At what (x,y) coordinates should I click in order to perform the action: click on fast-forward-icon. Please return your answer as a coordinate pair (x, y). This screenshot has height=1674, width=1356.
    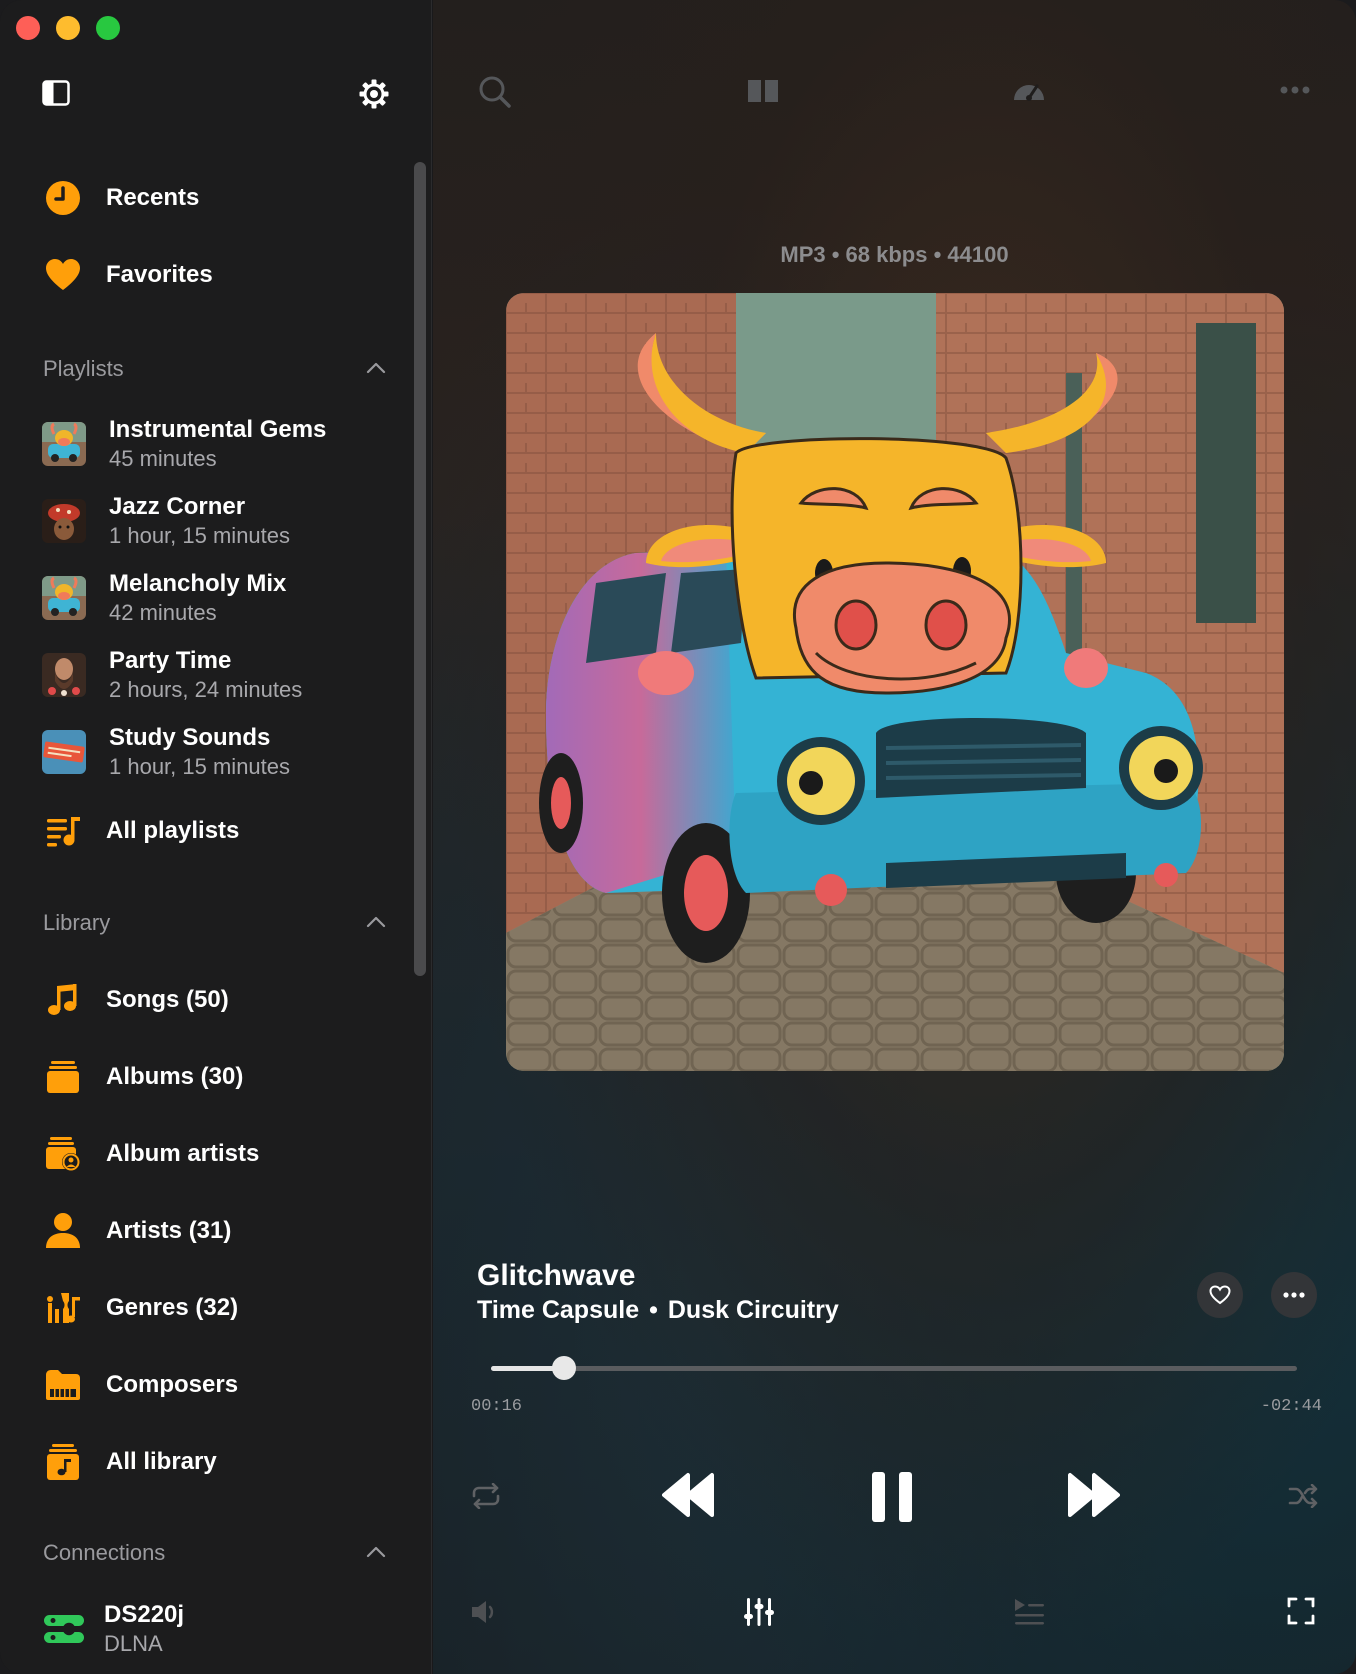
    Looking at the image, I should click on (1094, 1495).